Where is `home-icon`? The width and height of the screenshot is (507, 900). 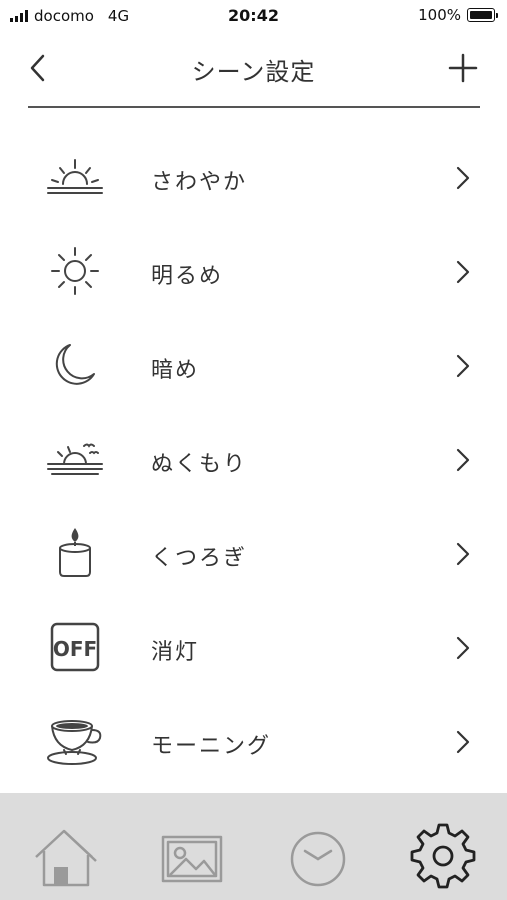
home-icon is located at coordinates (66, 858).